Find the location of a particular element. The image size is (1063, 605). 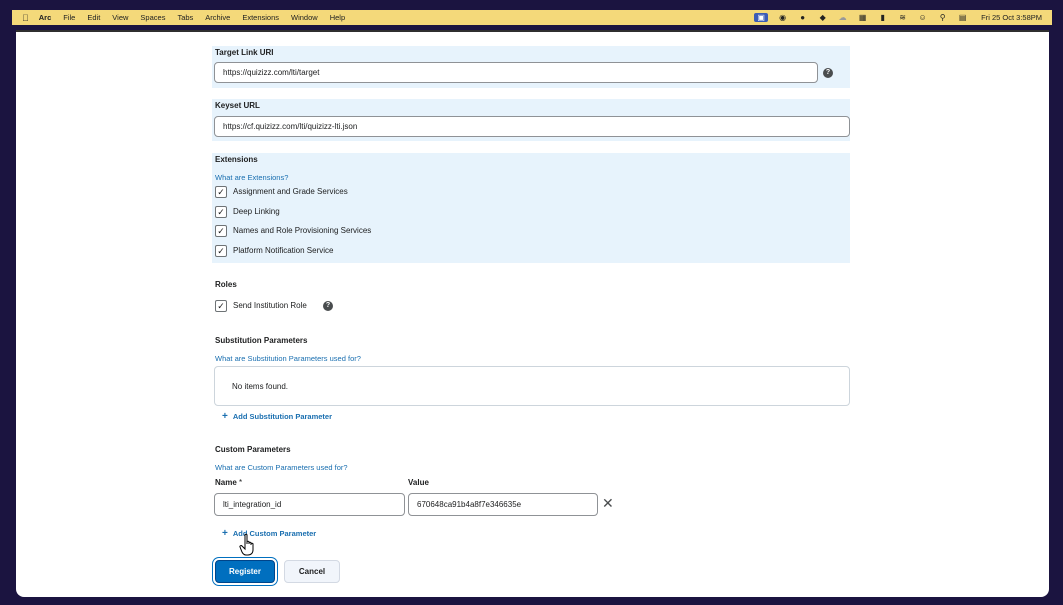

custom-param-value-input: 670648ca91b4a8f7e346635e is located at coordinates (503, 504).